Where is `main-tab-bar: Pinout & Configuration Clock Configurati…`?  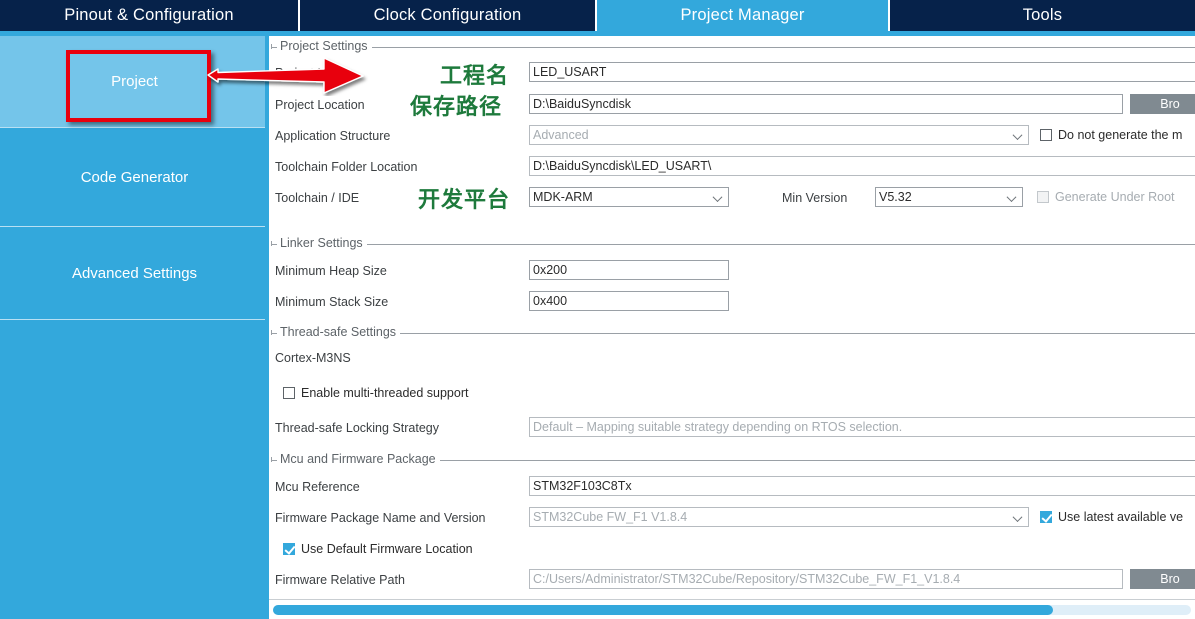
main-tab-bar: Pinout & Configuration Clock Configurati… is located at coordinates (597, 15).